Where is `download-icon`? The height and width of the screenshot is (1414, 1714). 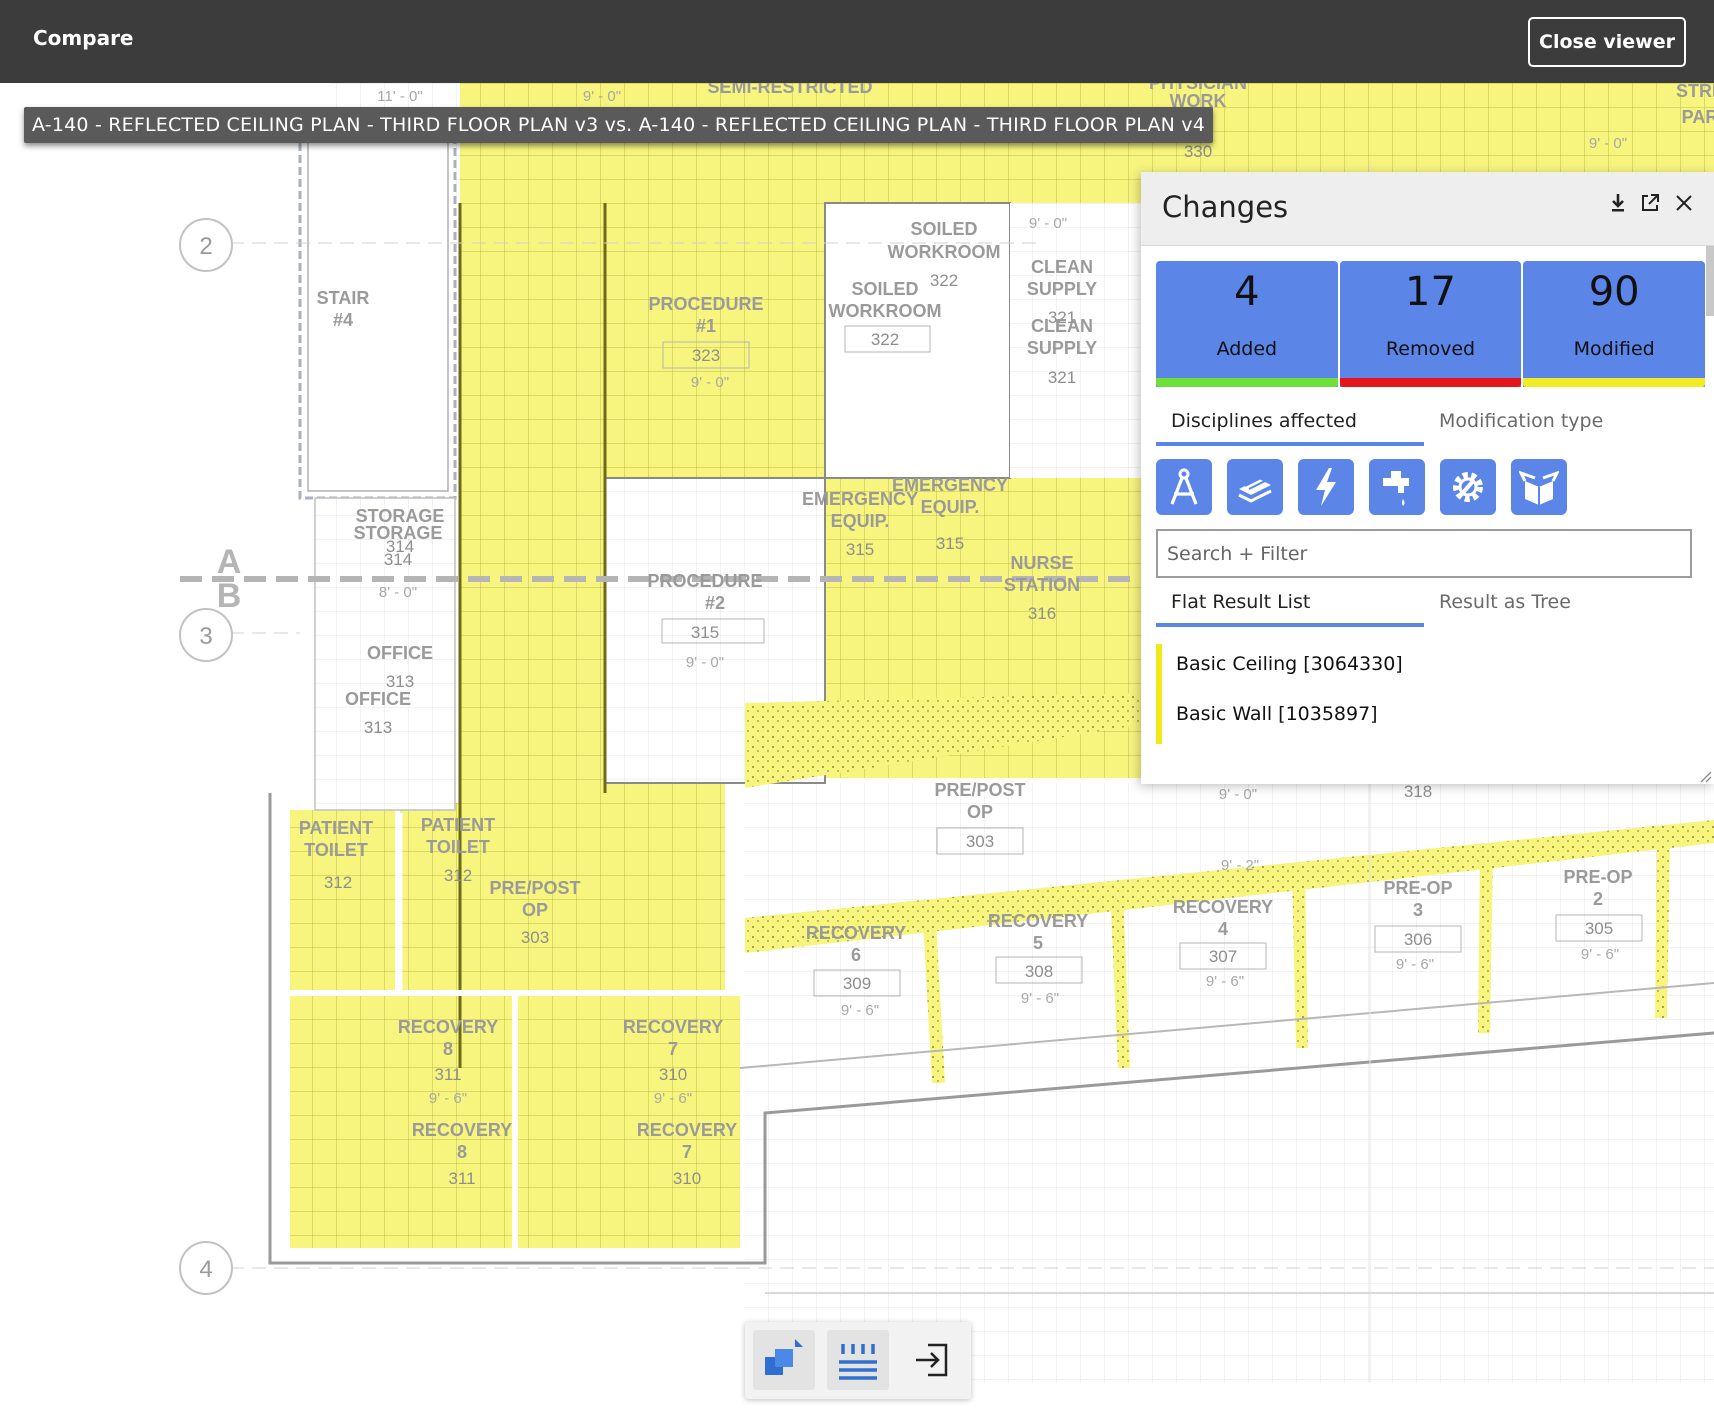 download-icon is located at coordinates (1618, 207).